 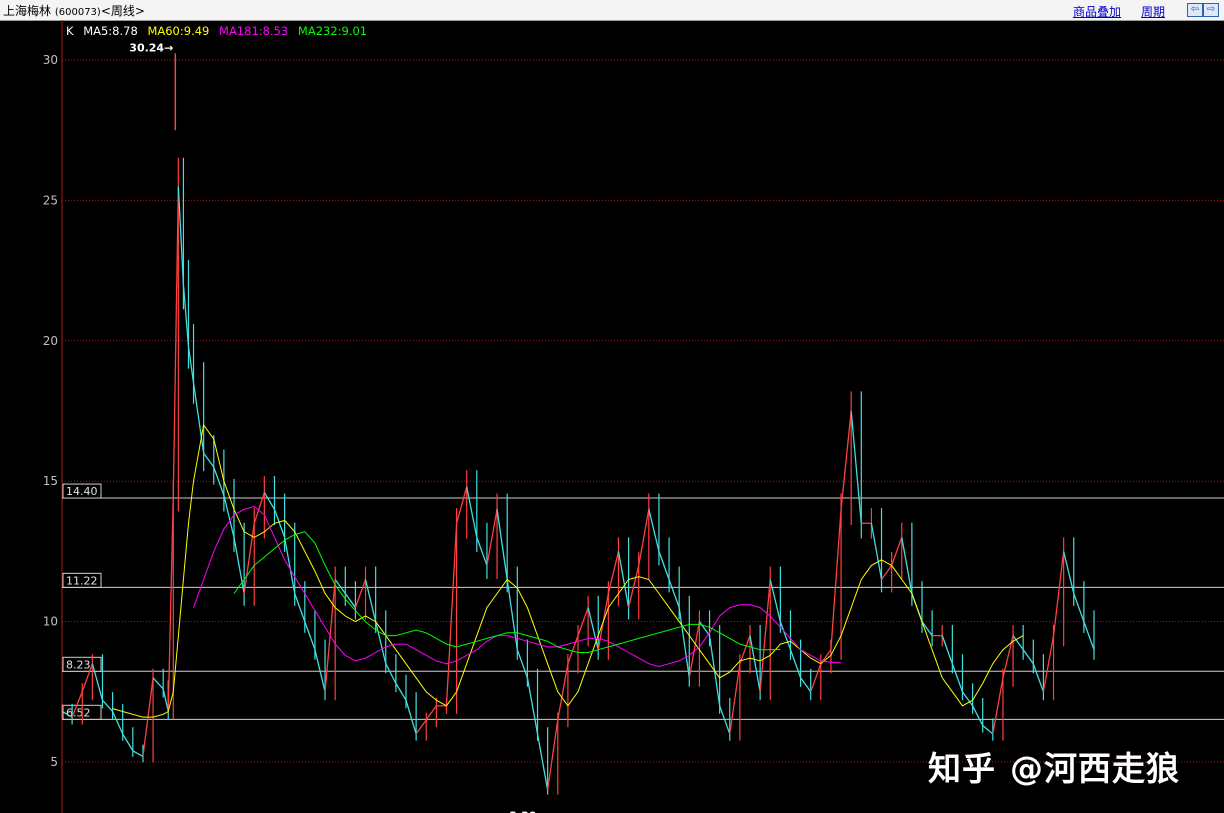 What do you see at coordinates (1095, 768) in the screenshot?
I see `watermark-author: @河西走狼` at bounding box center [1095, 768].